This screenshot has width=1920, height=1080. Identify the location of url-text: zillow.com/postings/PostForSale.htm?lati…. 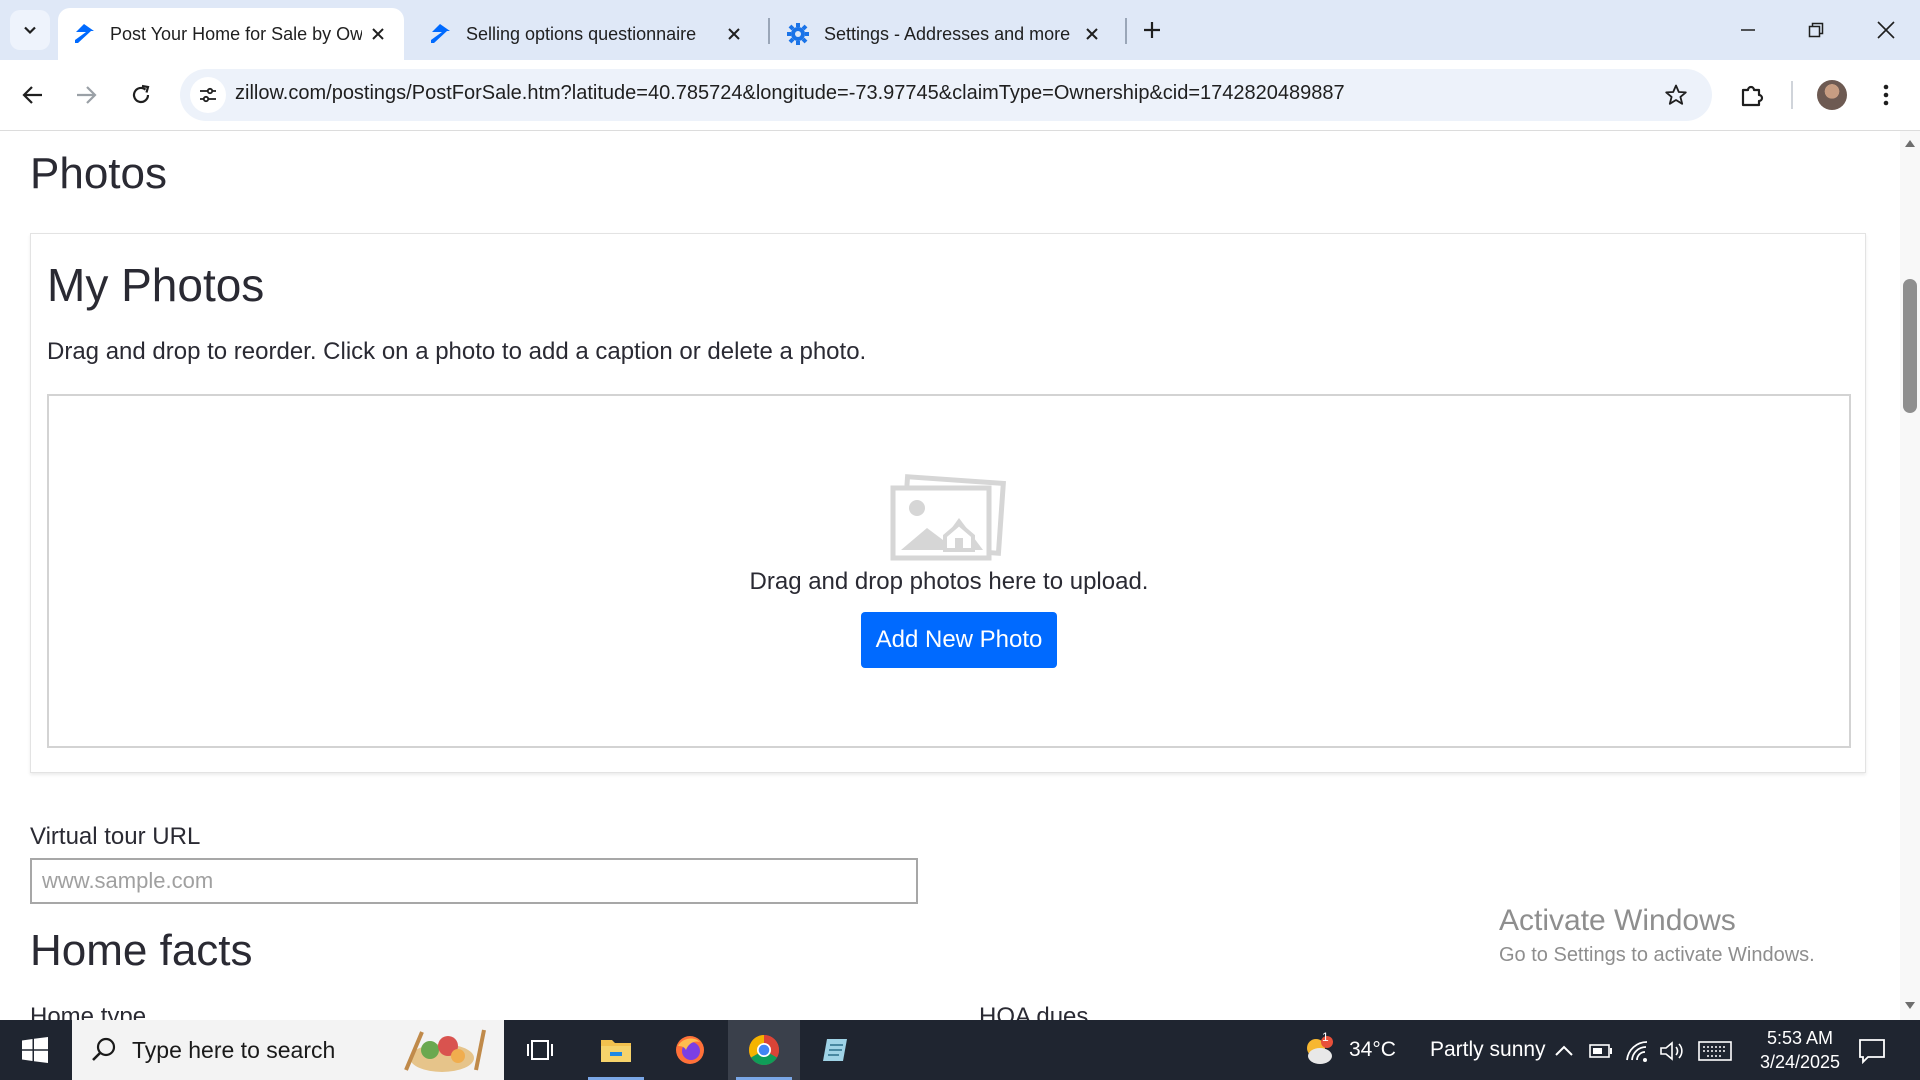
(790, 93).